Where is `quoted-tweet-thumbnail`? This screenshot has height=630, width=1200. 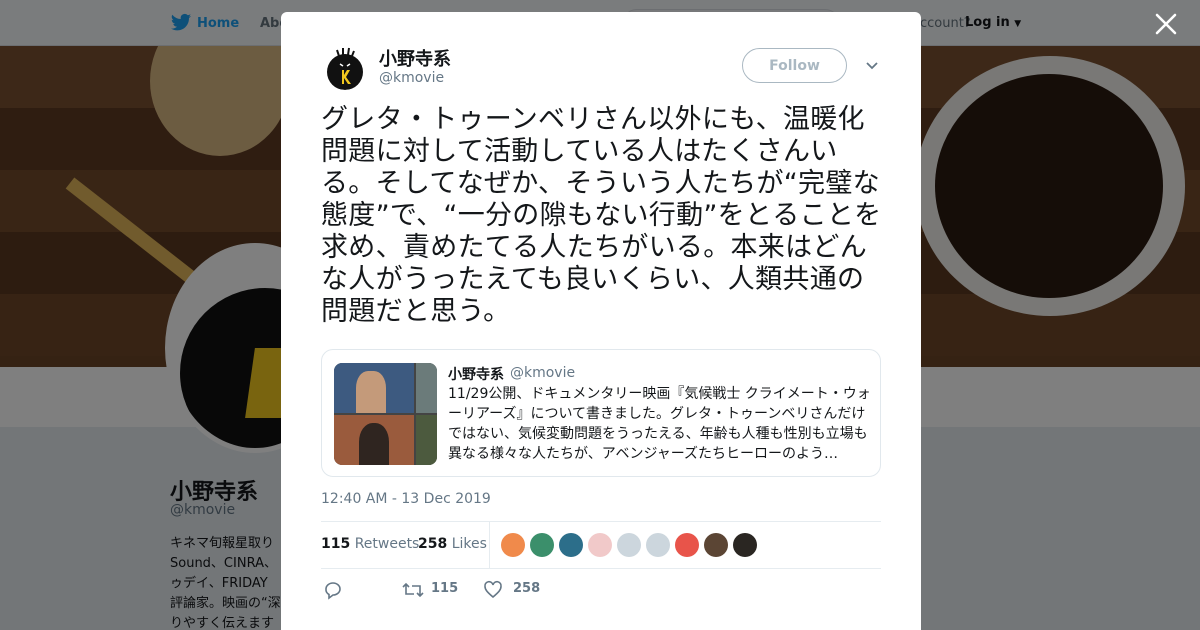
quoted-tweet-thumbnail is located at coordinates (385, 414).